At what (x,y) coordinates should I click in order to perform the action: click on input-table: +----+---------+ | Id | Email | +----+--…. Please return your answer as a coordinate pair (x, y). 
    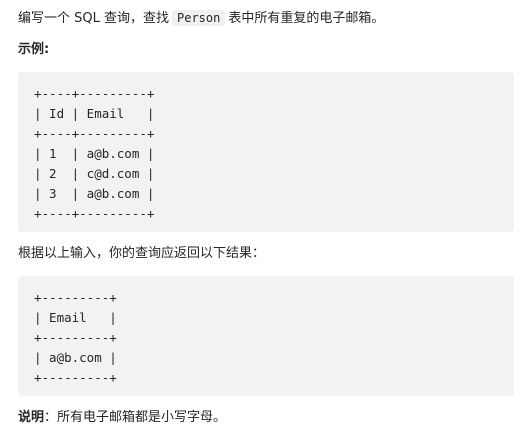
    Looking at the image, I should click on (94, 153).